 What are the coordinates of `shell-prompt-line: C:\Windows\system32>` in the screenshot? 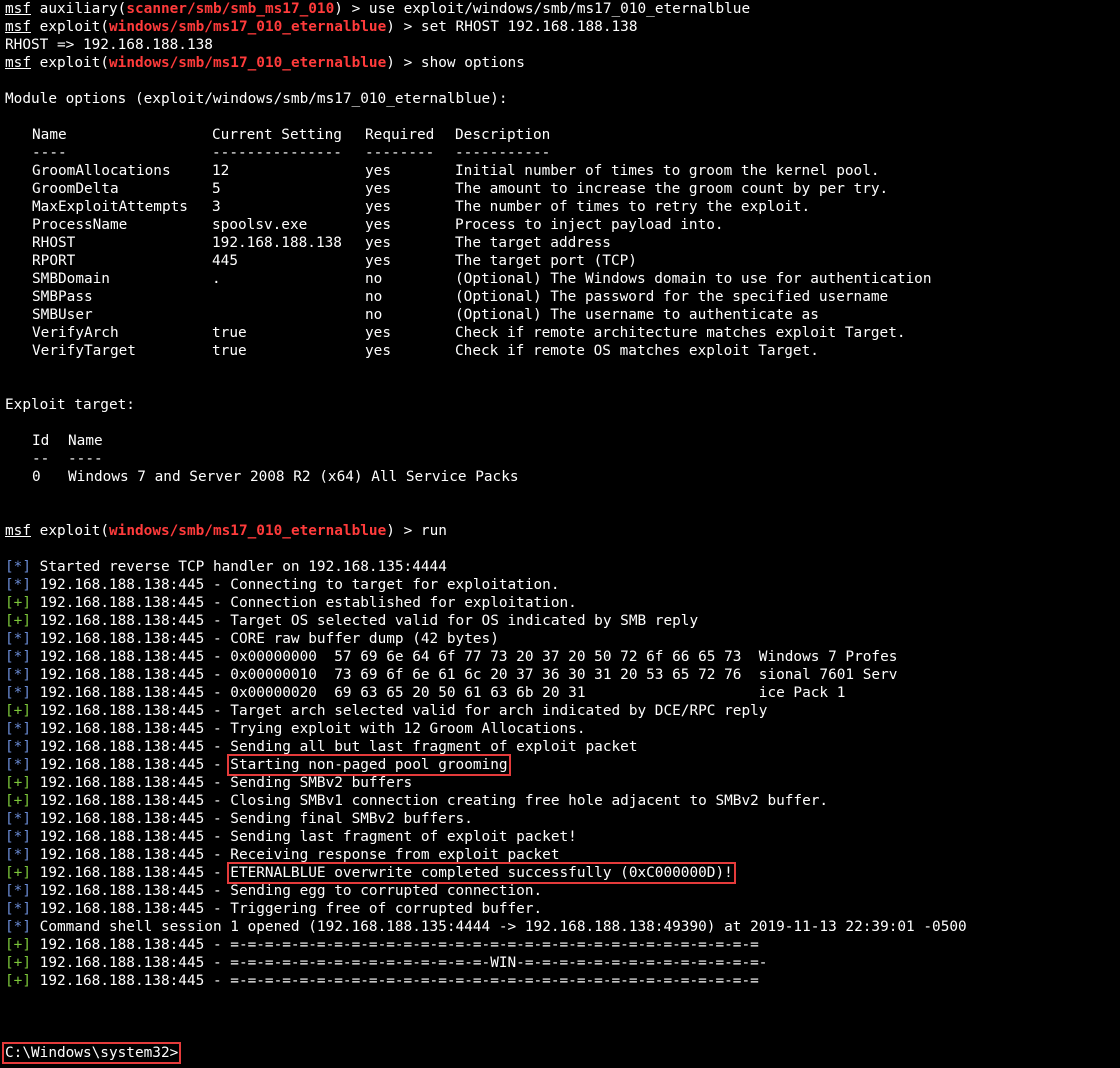 It's located at (91, 1053).